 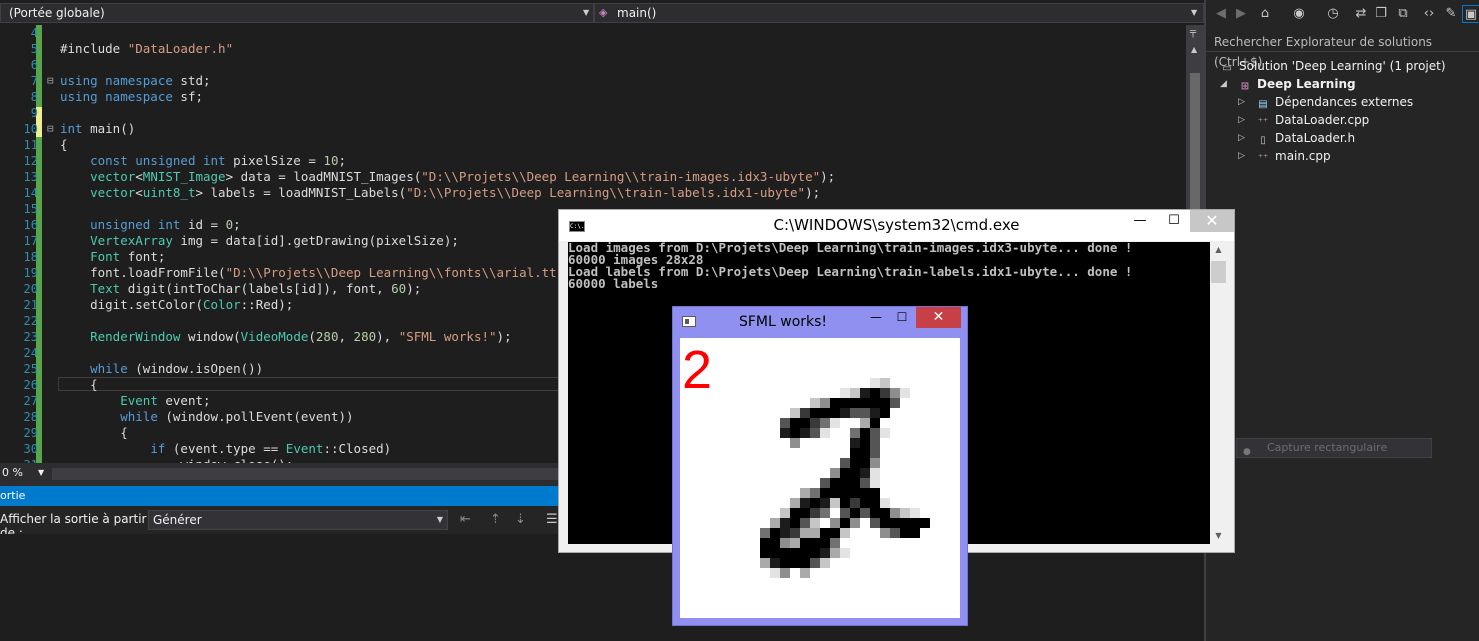 I want to click on split-icon: ╤, so click(x=1193, y=32).